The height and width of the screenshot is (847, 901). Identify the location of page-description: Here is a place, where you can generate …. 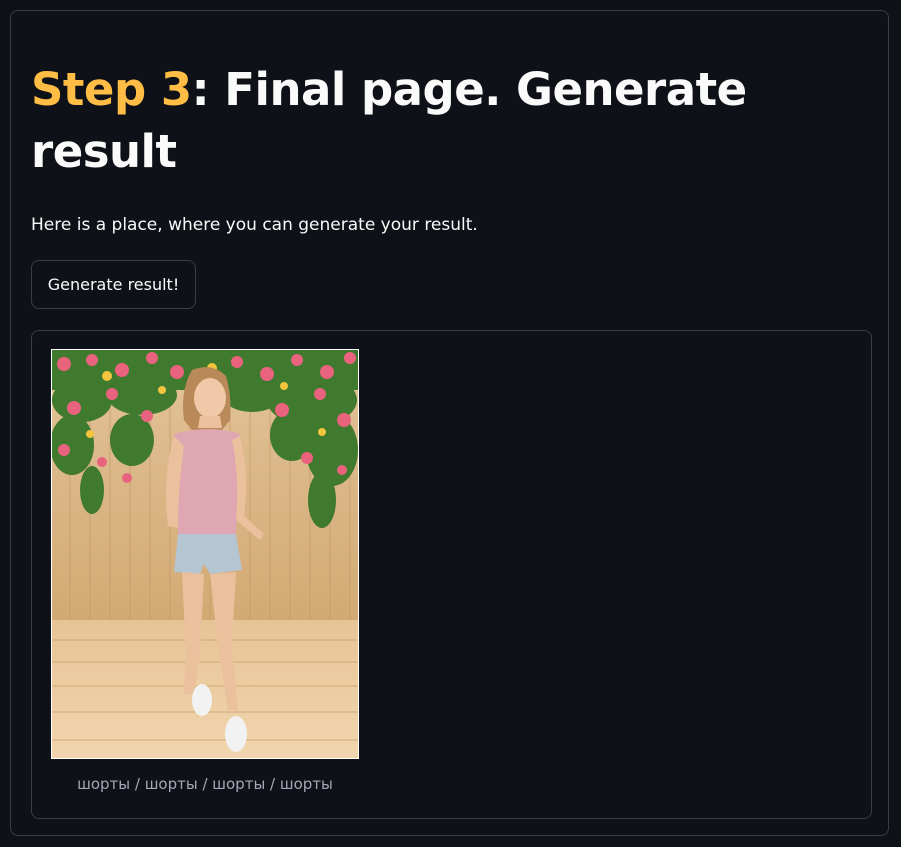
(254, 225).